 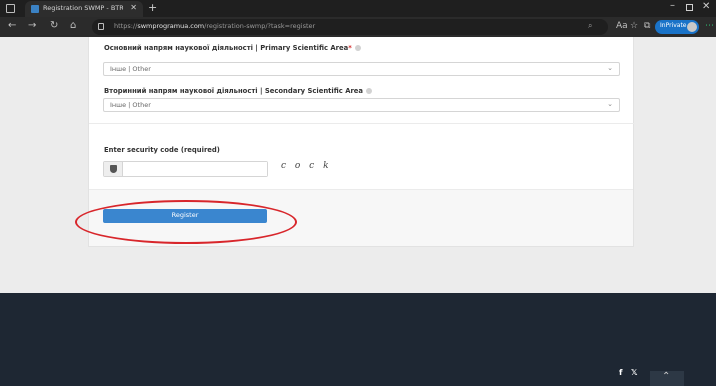 I want to click on maximize-icon, so click(x=689, y=7).